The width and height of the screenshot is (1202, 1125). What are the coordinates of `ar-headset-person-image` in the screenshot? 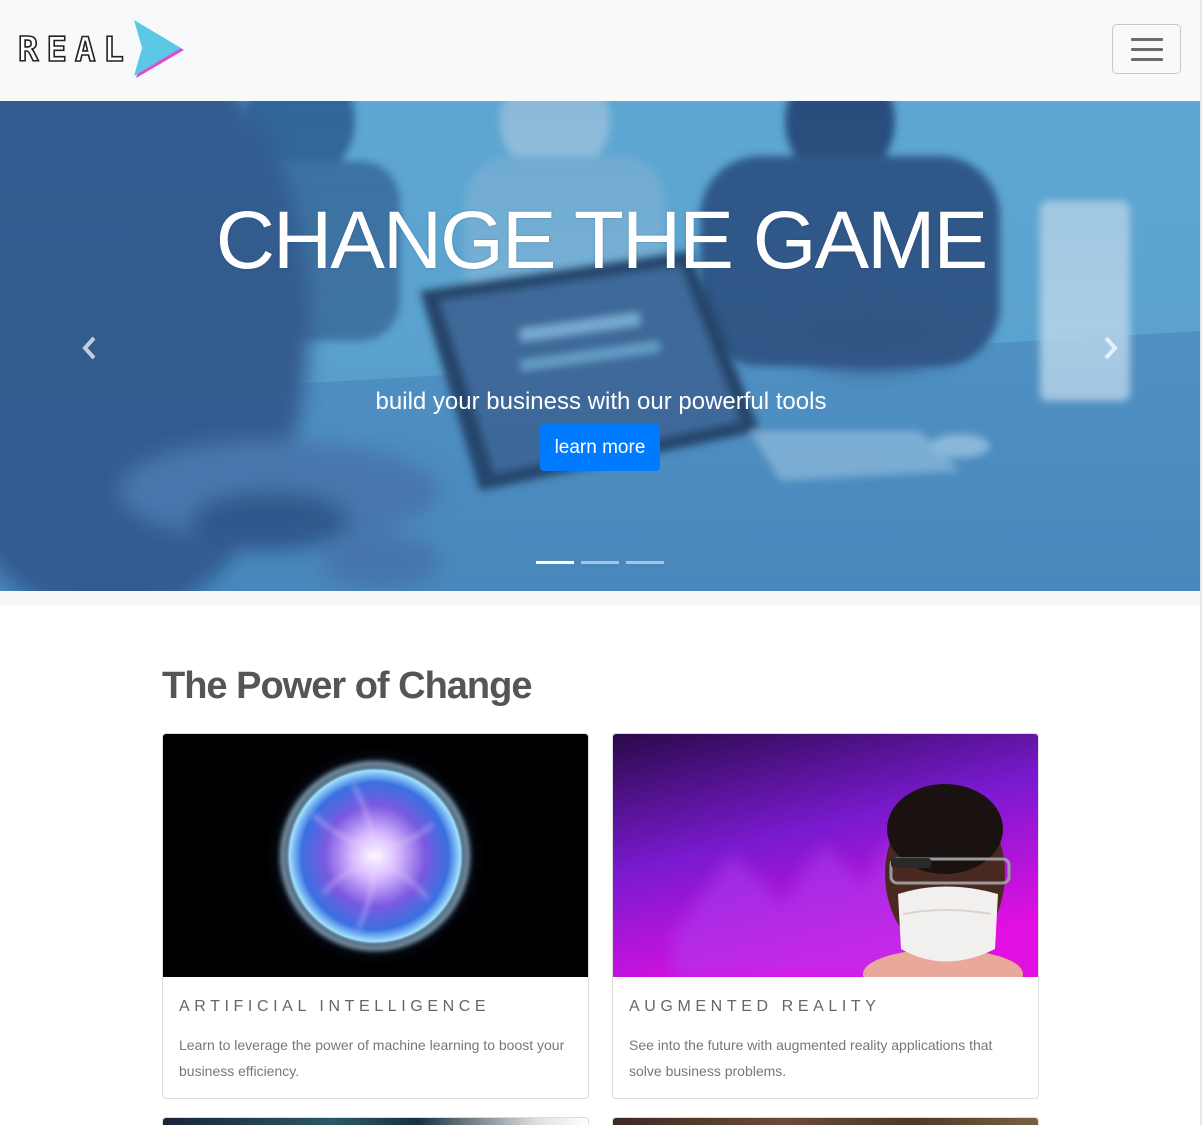 It's located at (825, 855).